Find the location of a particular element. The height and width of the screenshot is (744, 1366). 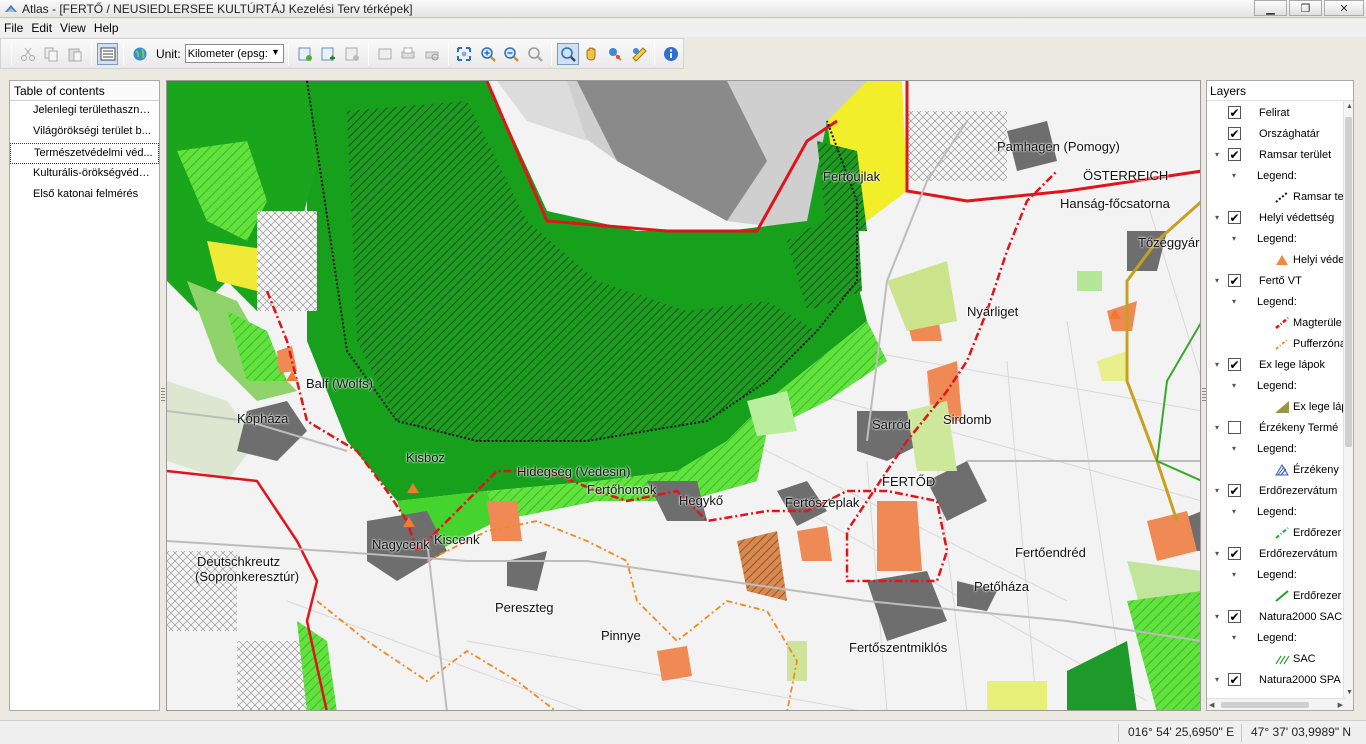

layer-row: ▾ ✔ Natura2000 SPA is located at coordinates (1276, 679).